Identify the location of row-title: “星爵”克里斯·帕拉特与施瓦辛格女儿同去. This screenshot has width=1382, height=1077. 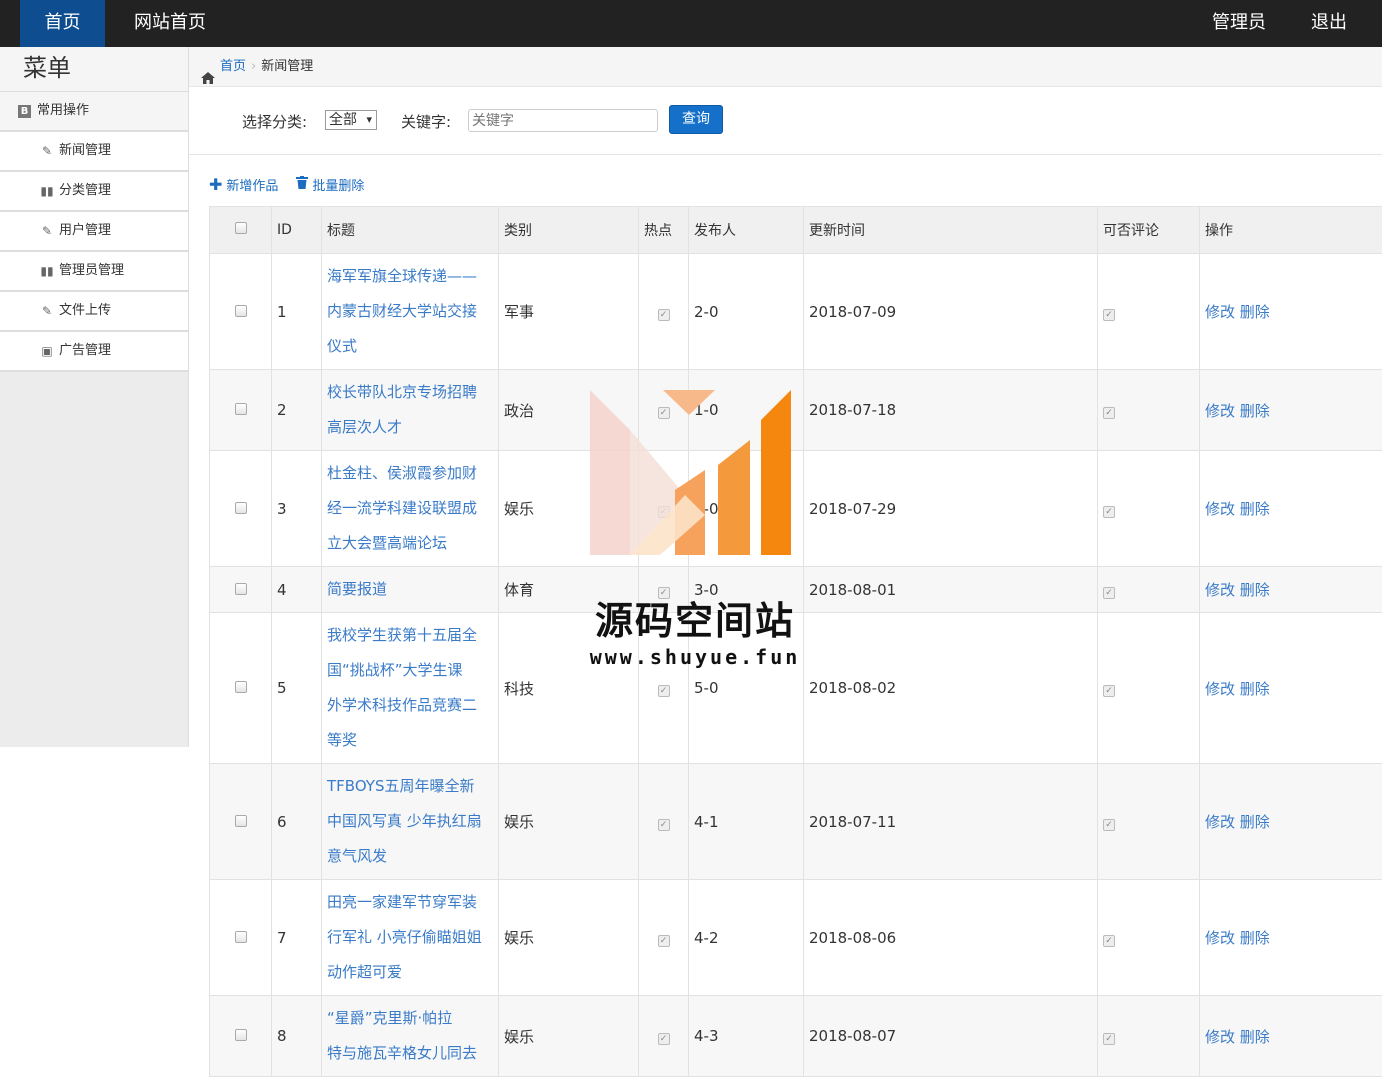
(410, 1036).